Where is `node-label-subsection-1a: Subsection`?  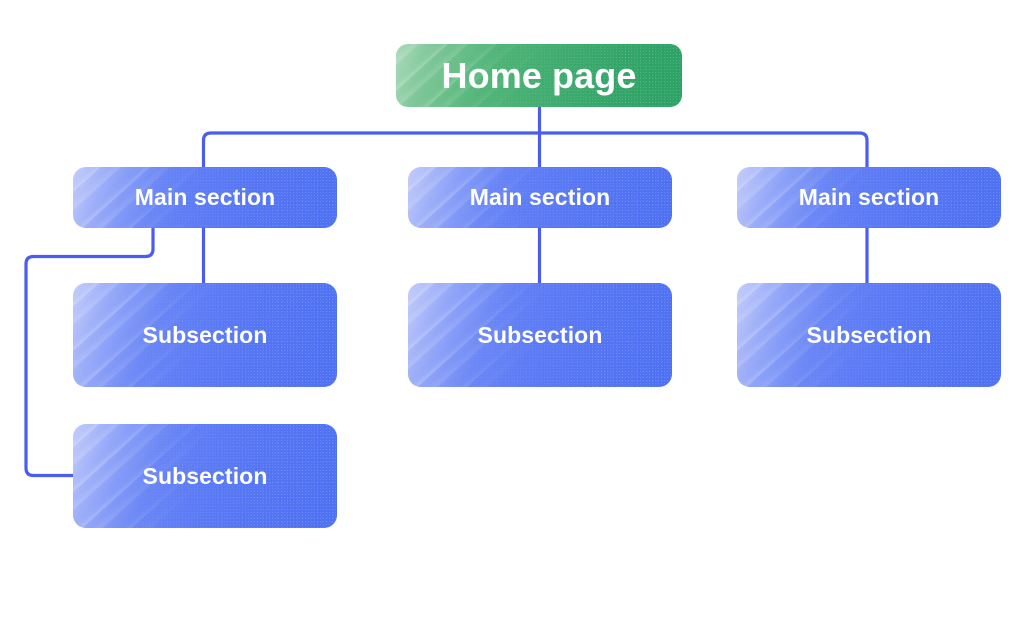 node-label-subsection-1a: Subsection is located at coordinates (205, 334).